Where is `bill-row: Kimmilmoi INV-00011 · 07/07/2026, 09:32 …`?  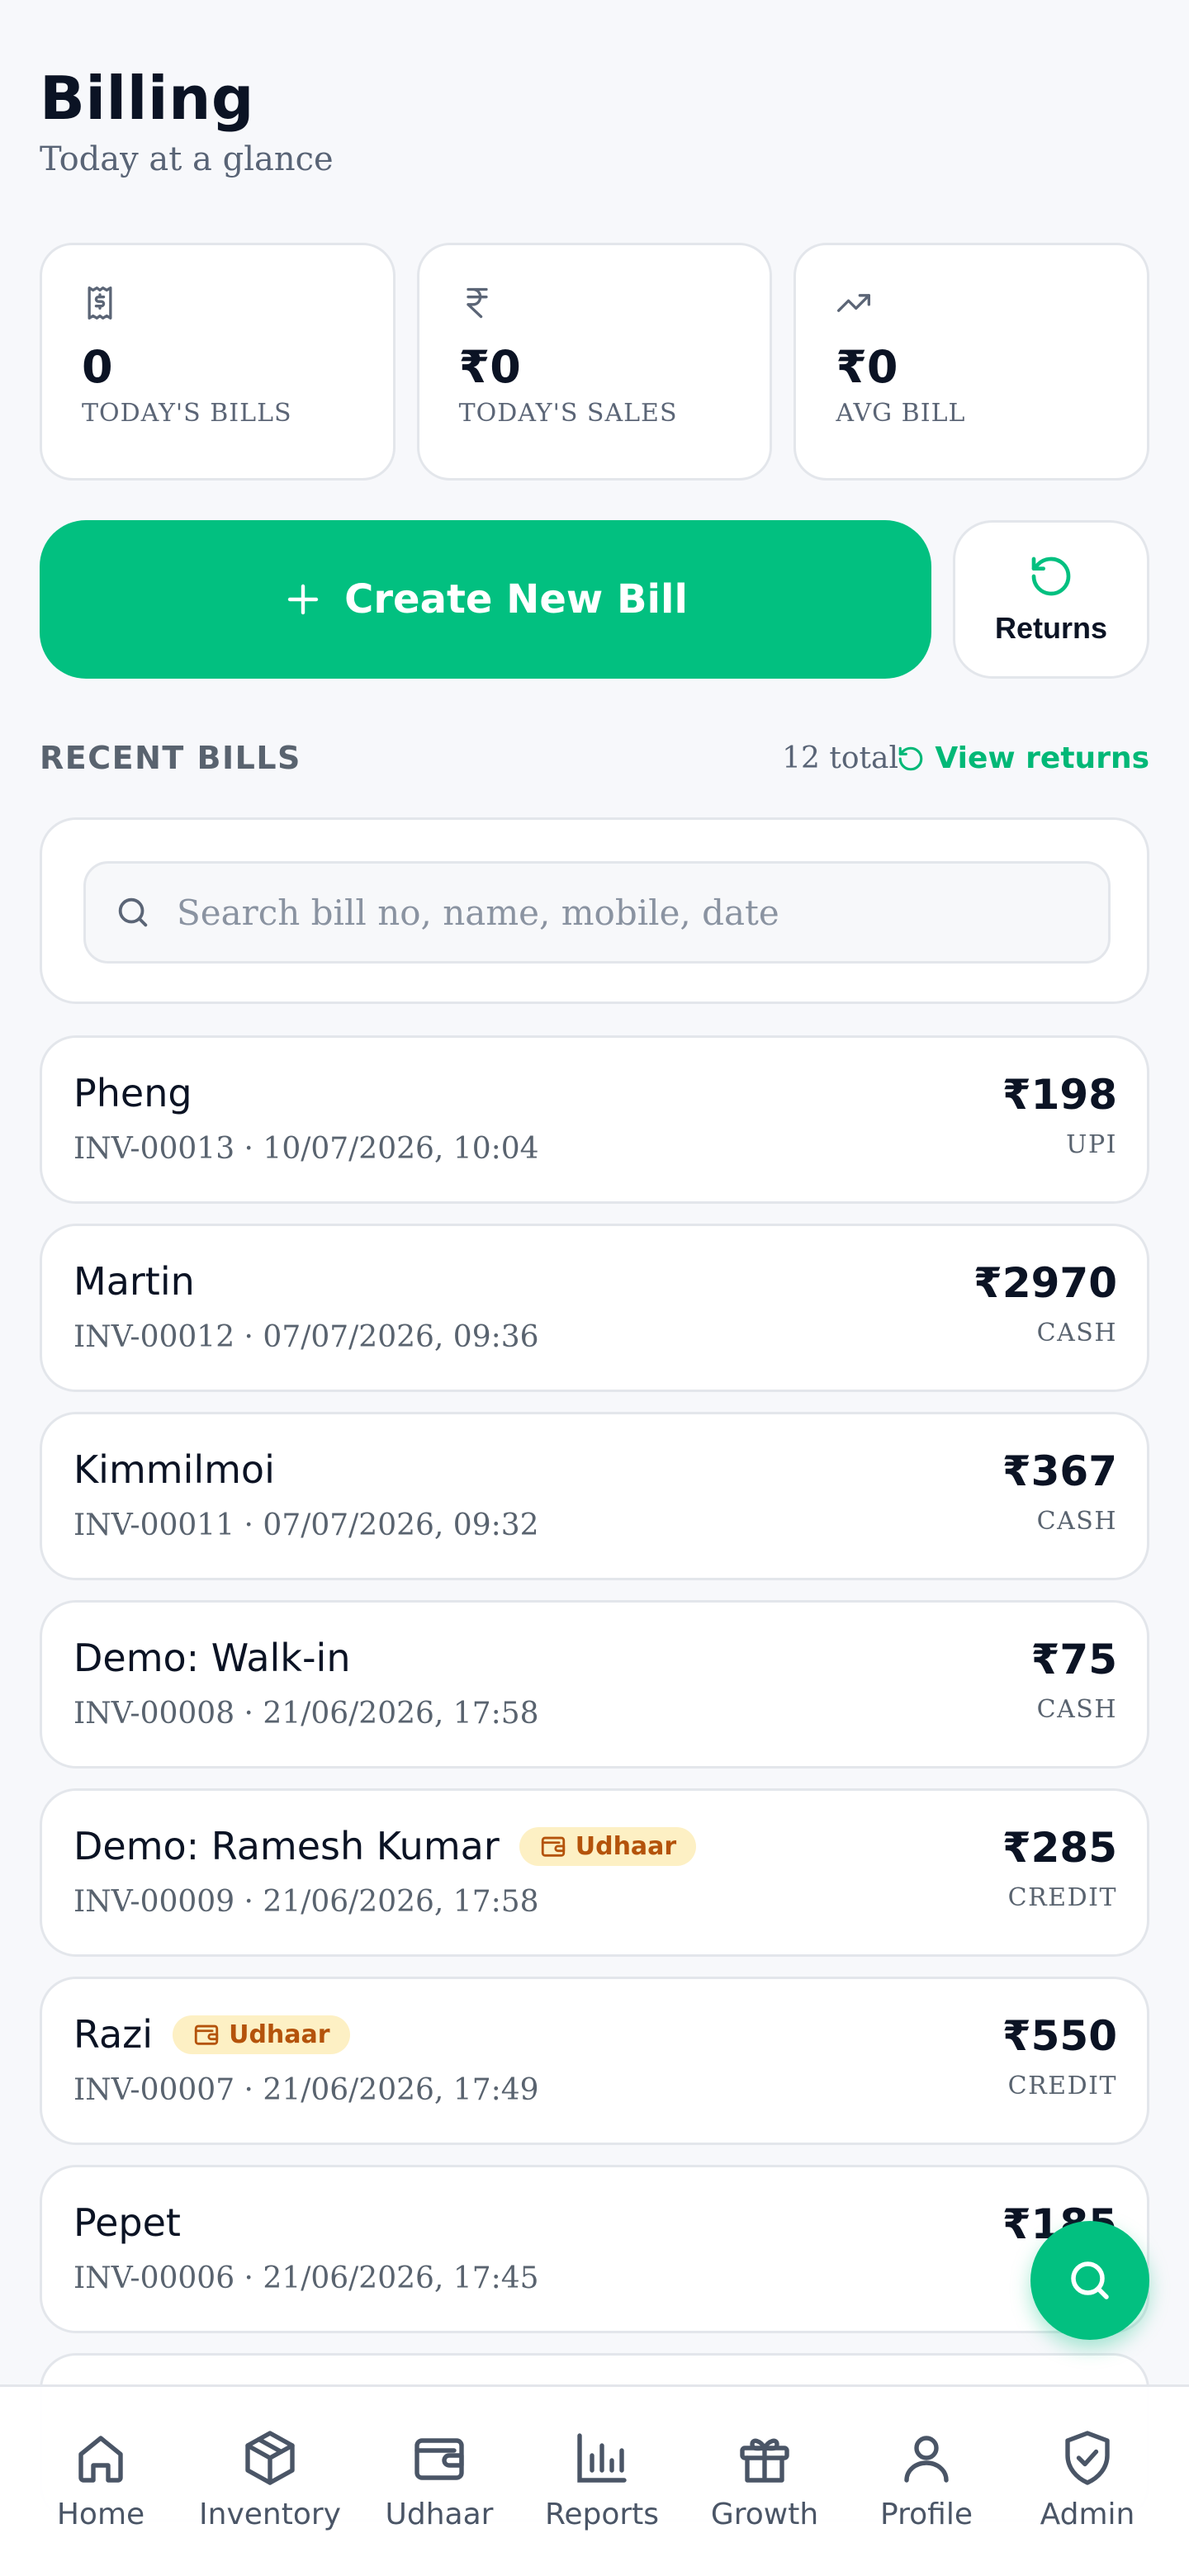
bill-row: Kimmilmoi INV-00011 · 07/07/2026, 09:32 … is located at coordinates (594, 1496).